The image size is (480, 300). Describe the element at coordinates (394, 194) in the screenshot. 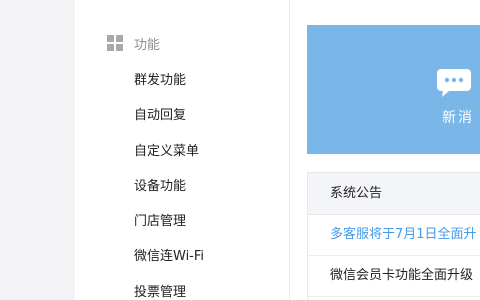

I see `notice-title: 系统公告` at that location.